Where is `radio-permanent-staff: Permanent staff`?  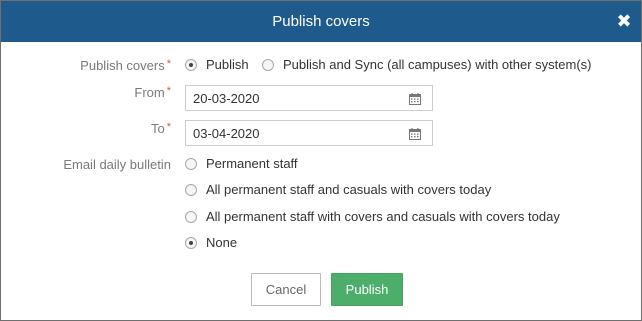 radio-permanent-staff: Permanent staff is located at coordinates (241, 163).